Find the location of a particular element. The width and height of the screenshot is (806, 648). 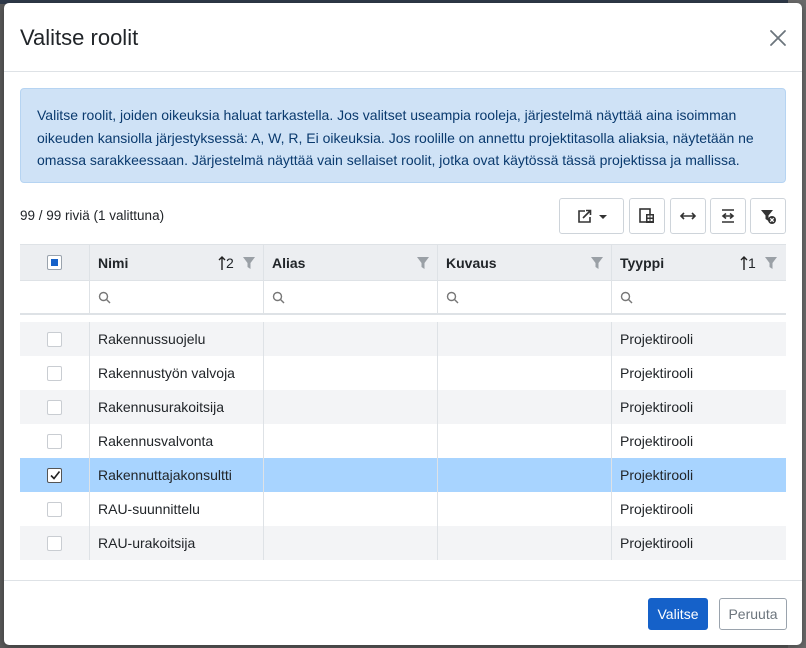

column-header-name: Nimi 2 is located at coordinates (177, 262).